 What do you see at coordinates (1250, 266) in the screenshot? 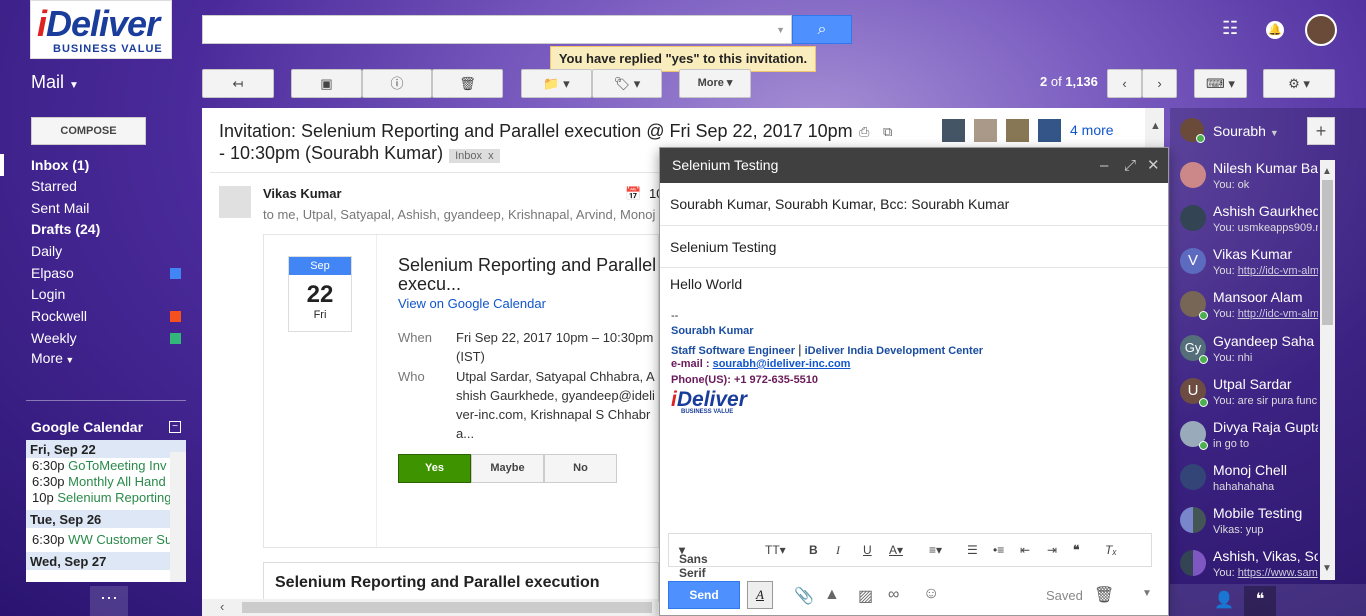
I see `chat-contact: V Vikas Kumar You: http://idc-vm-alm` at bounding box center [1250, 266].